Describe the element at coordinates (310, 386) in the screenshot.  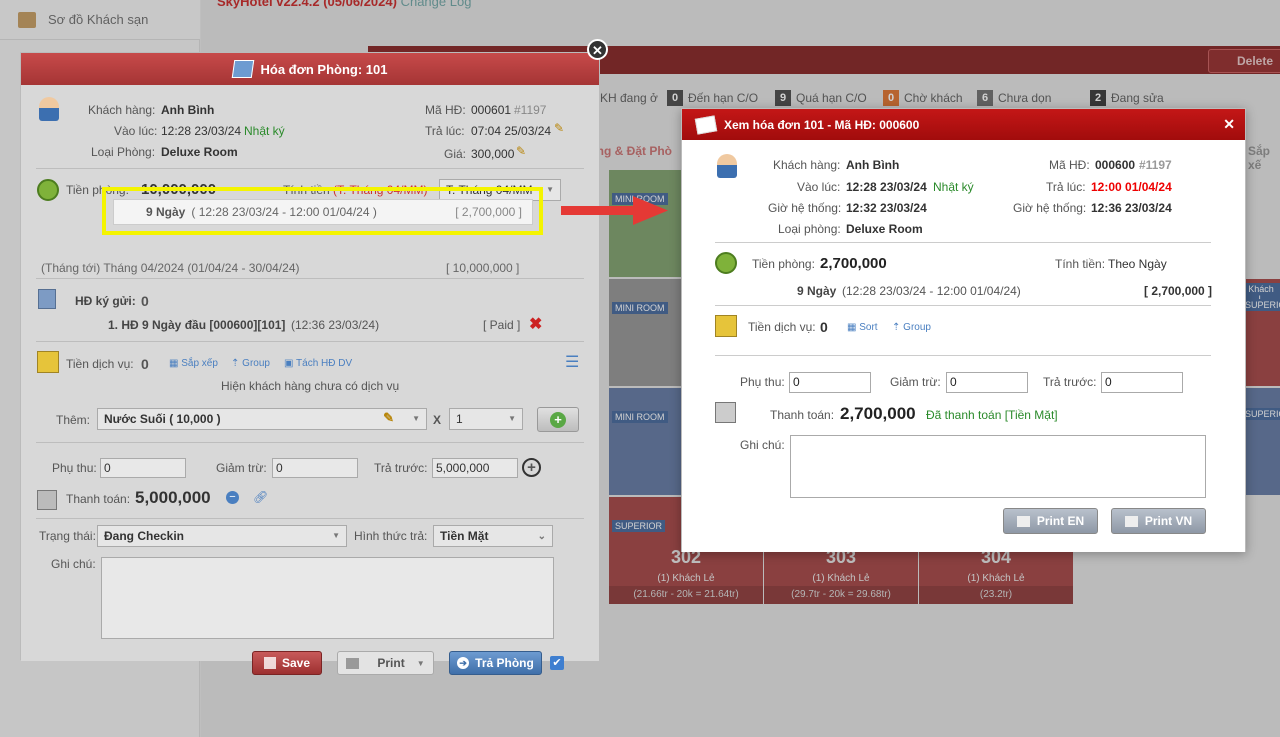
I see `no-service-message: Hiện khách hàng chưa có dịch vụ` at that location.